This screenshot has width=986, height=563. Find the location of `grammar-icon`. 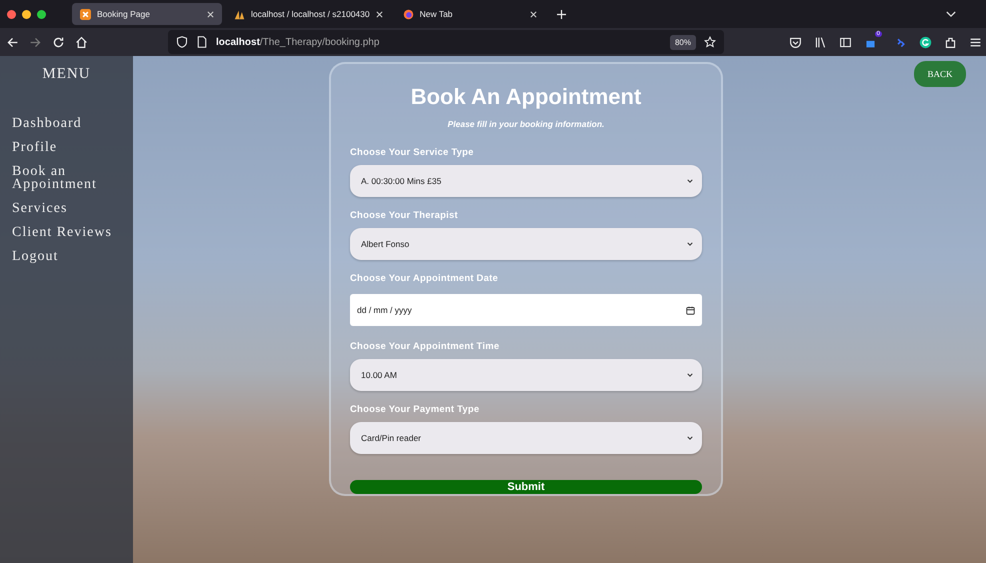

grammar-icon is located at coordinates (925, 42).